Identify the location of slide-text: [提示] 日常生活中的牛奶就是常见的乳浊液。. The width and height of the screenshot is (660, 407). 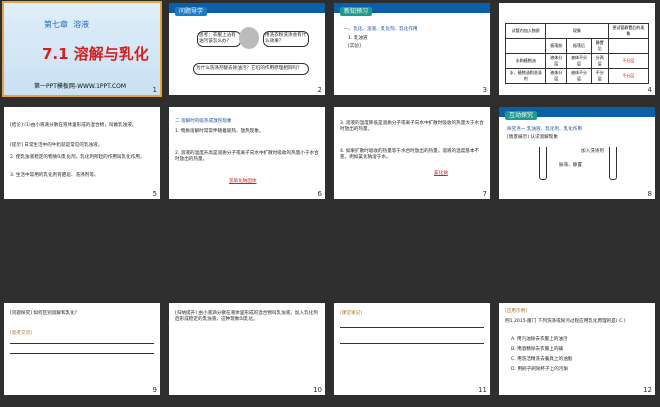
(56, 145).